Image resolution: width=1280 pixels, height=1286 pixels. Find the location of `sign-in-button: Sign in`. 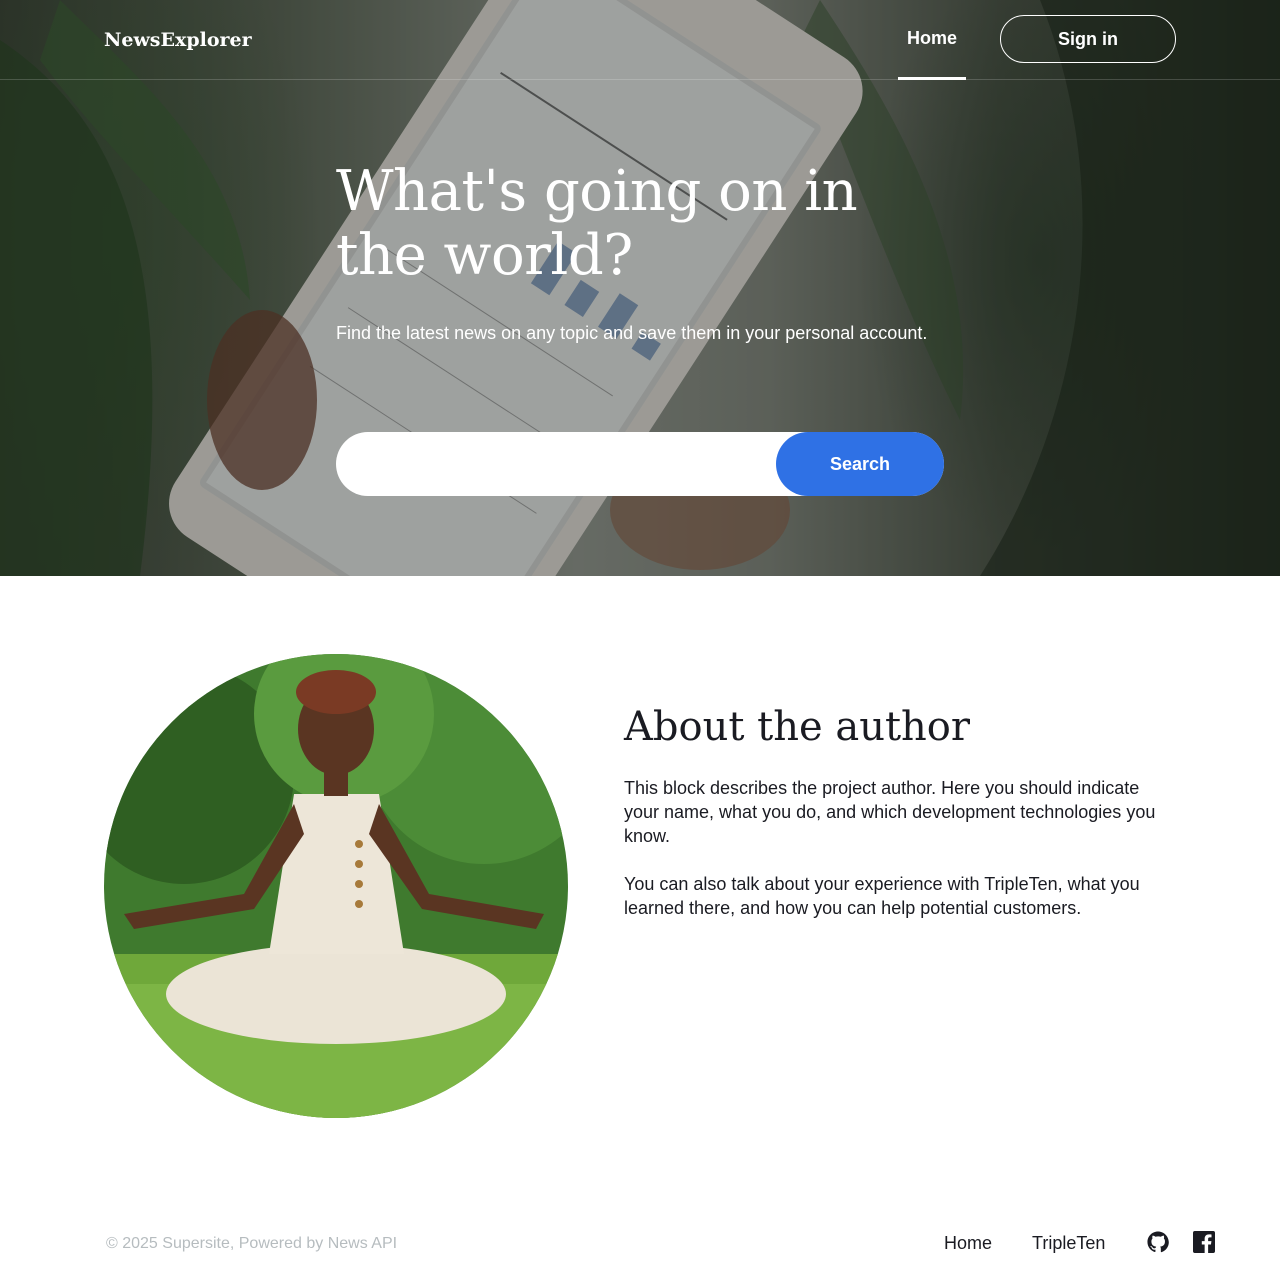

sign-in-button: Sign in is located at coordinates (1088, 39).